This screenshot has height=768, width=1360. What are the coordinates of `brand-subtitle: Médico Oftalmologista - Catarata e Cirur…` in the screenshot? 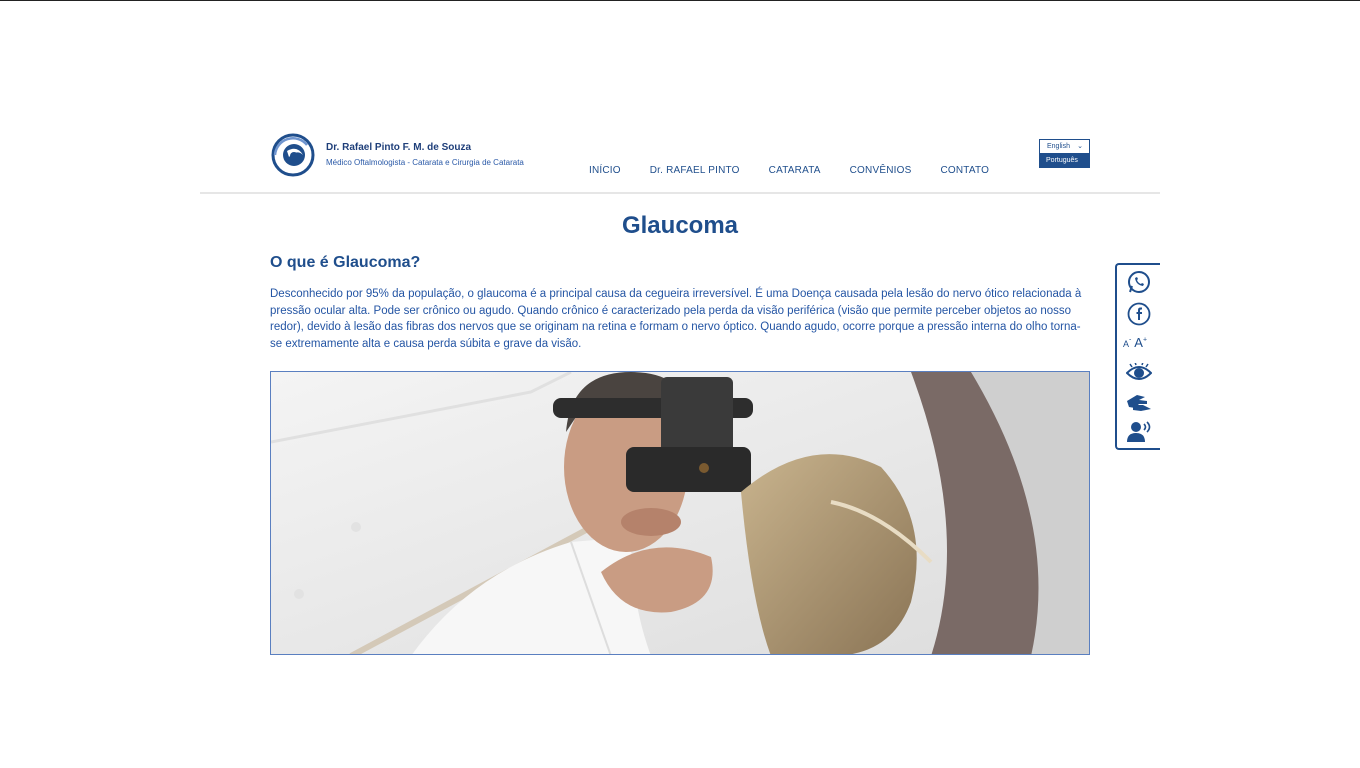 It's located at (425, 162).